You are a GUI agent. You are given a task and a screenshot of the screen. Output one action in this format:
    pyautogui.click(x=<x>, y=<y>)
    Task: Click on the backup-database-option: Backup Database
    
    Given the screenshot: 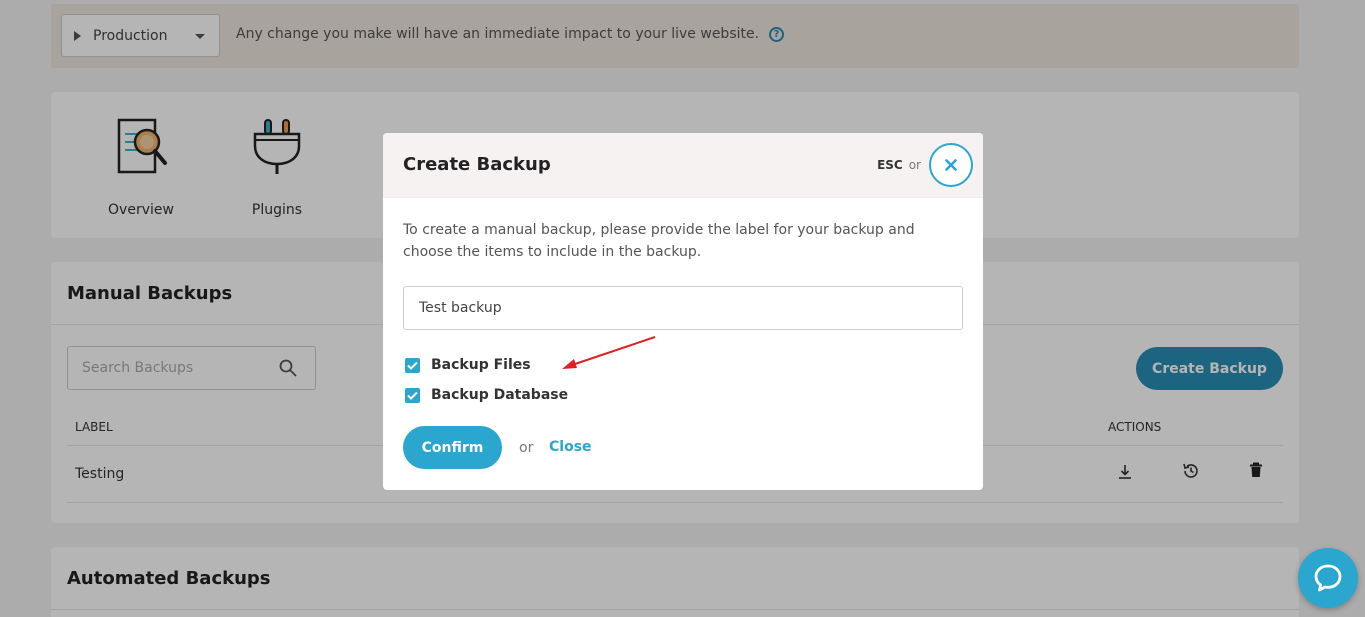 What is the action you would take?
    pyautogui.click(x=486, y=395)
    